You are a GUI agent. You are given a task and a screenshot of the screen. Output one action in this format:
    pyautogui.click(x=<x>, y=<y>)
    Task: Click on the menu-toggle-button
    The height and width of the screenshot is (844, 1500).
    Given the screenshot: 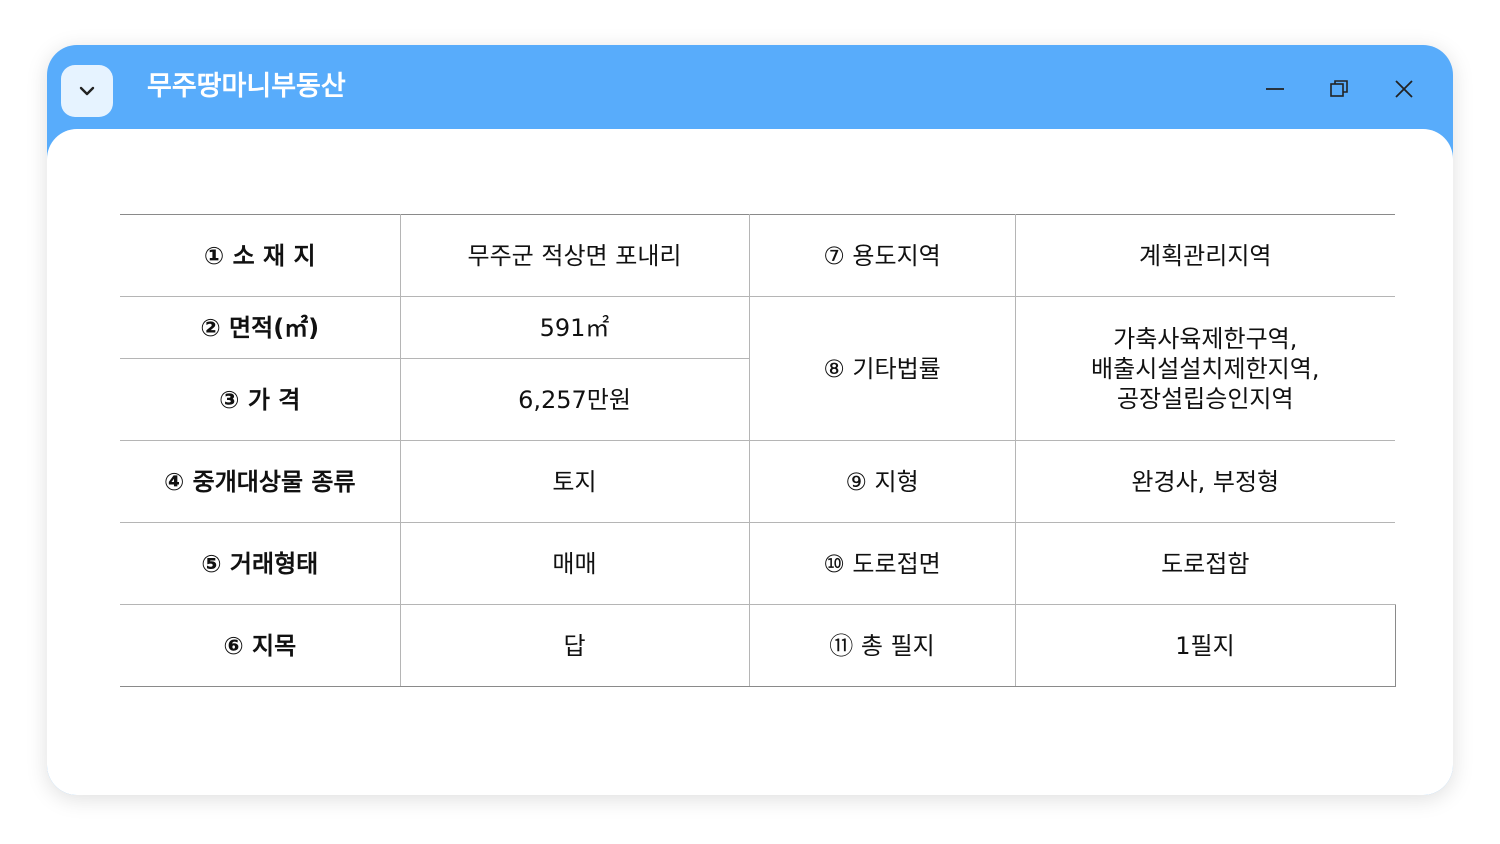 What is the action you would take?
    pyautogui.click(x=87, y=91)
    